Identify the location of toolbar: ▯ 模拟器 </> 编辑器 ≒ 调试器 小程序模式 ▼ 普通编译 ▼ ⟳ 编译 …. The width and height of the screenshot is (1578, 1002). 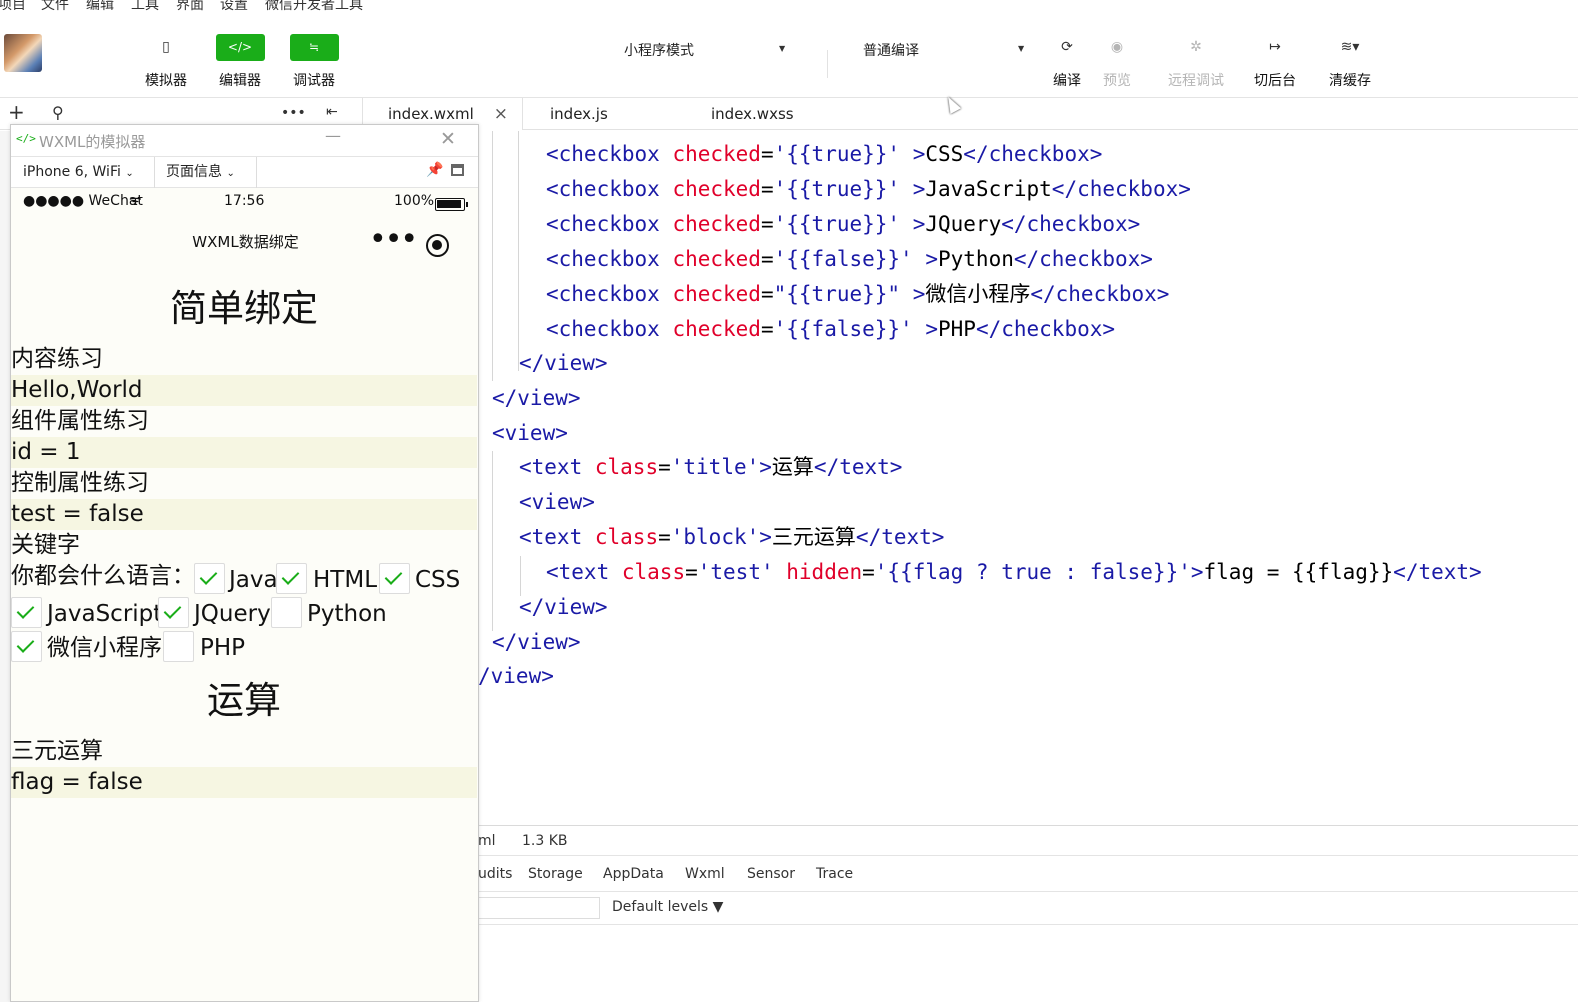
(789, 56).